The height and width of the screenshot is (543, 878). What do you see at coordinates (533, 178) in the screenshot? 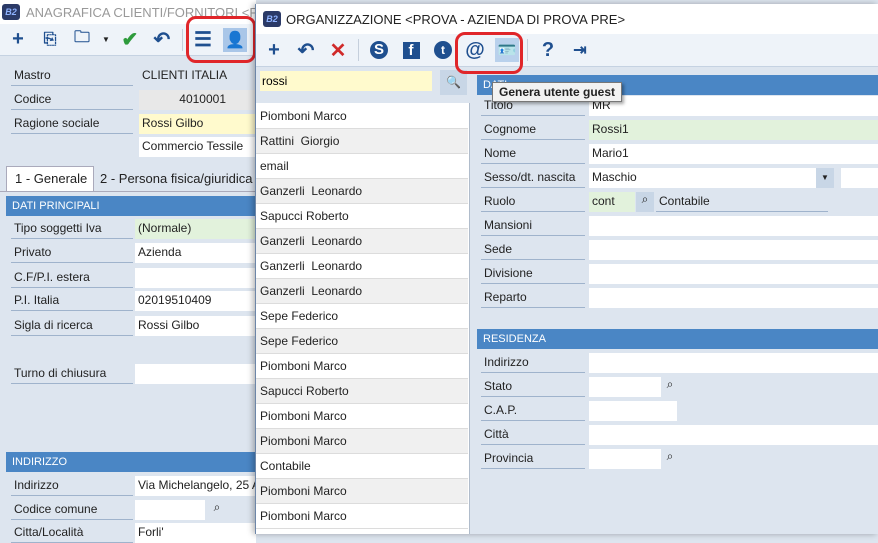
I see `field-label: Sesso/dt. nascita` at bounding box center [533, 178].